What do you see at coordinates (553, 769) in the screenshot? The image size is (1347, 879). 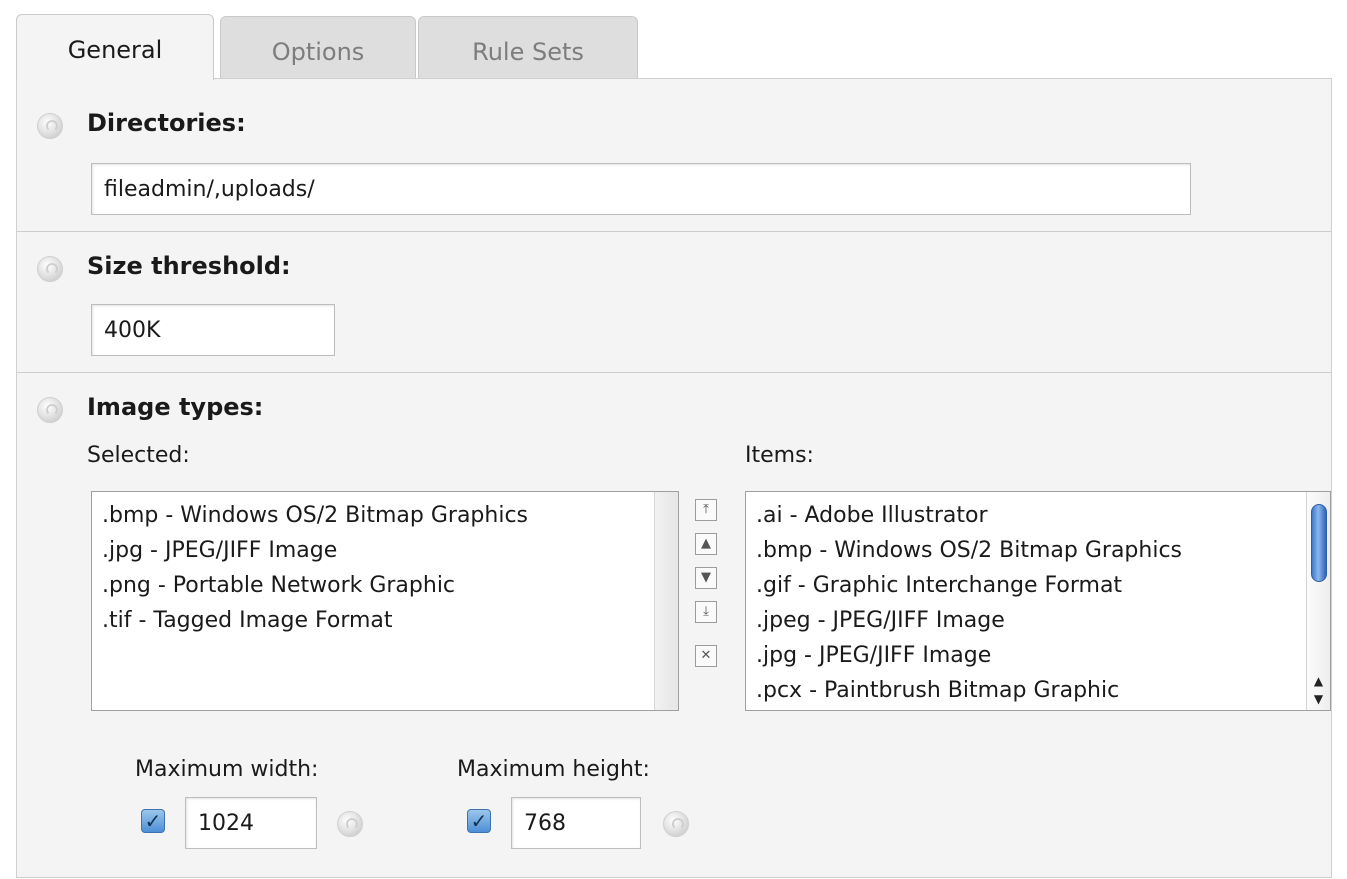 I see `maximum-height-label: Maximum height:` at bounding box center [553, 769].